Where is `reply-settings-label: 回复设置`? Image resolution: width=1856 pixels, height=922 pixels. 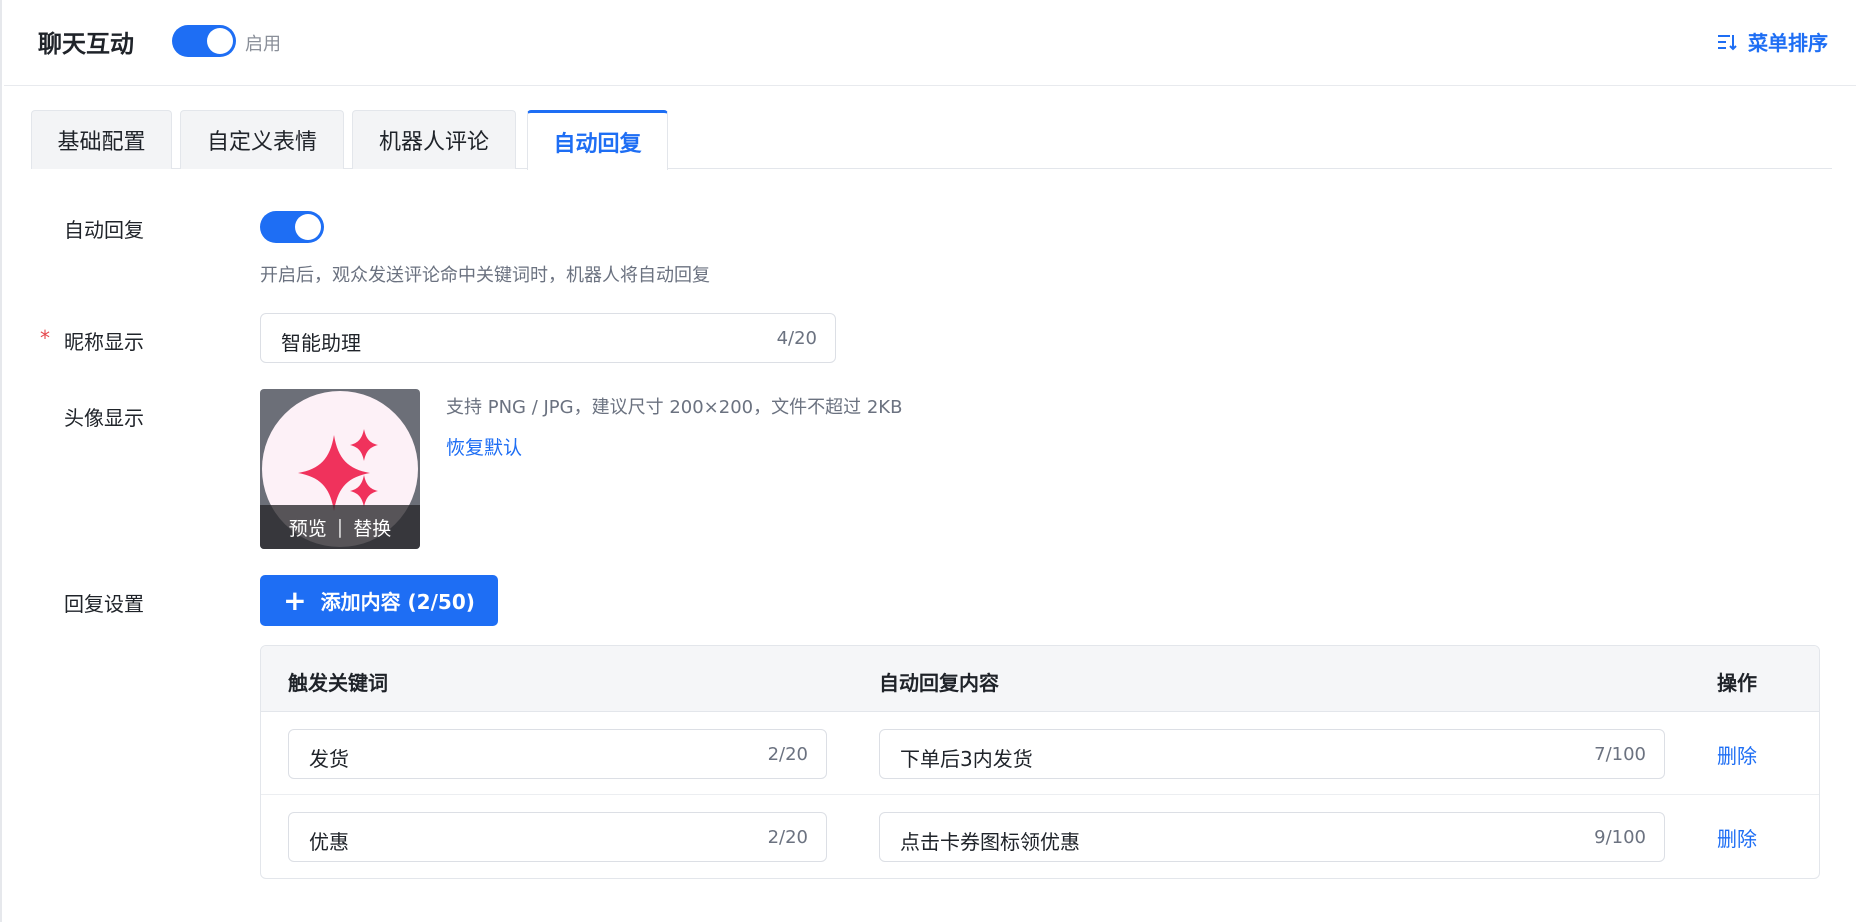 reply-settings-label: 回复设置 is located at coordinates (104, 604).